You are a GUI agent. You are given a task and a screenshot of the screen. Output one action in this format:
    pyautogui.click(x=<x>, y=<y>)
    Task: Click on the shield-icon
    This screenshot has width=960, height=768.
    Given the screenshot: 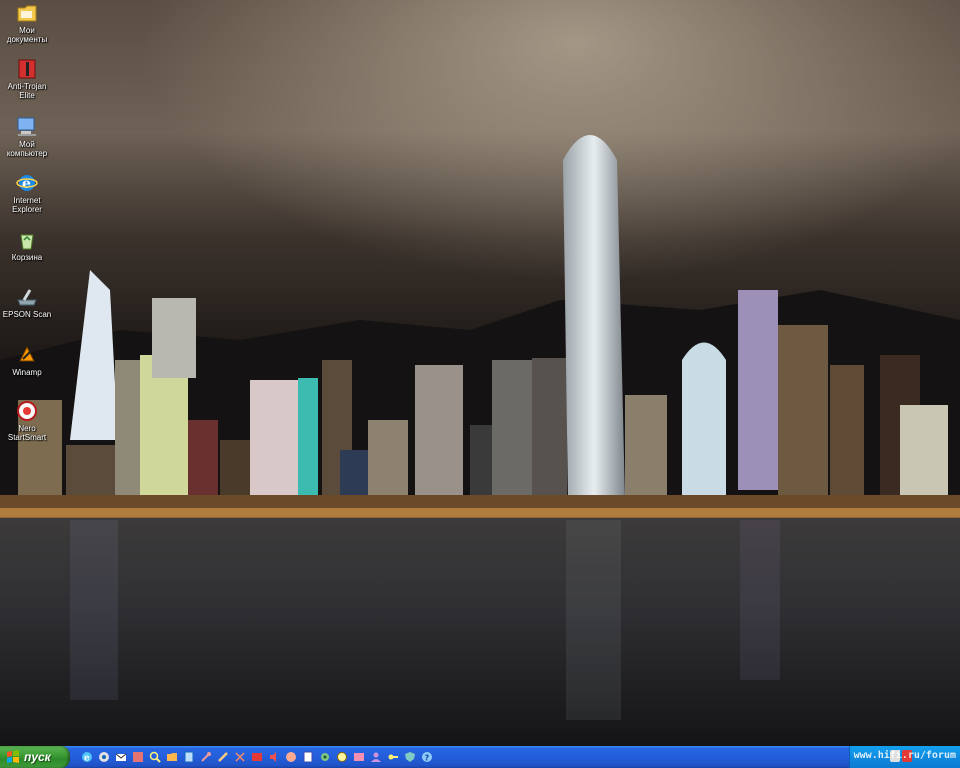 What is the action you would take?
    pyautogui.click(x=410, y=757)
    